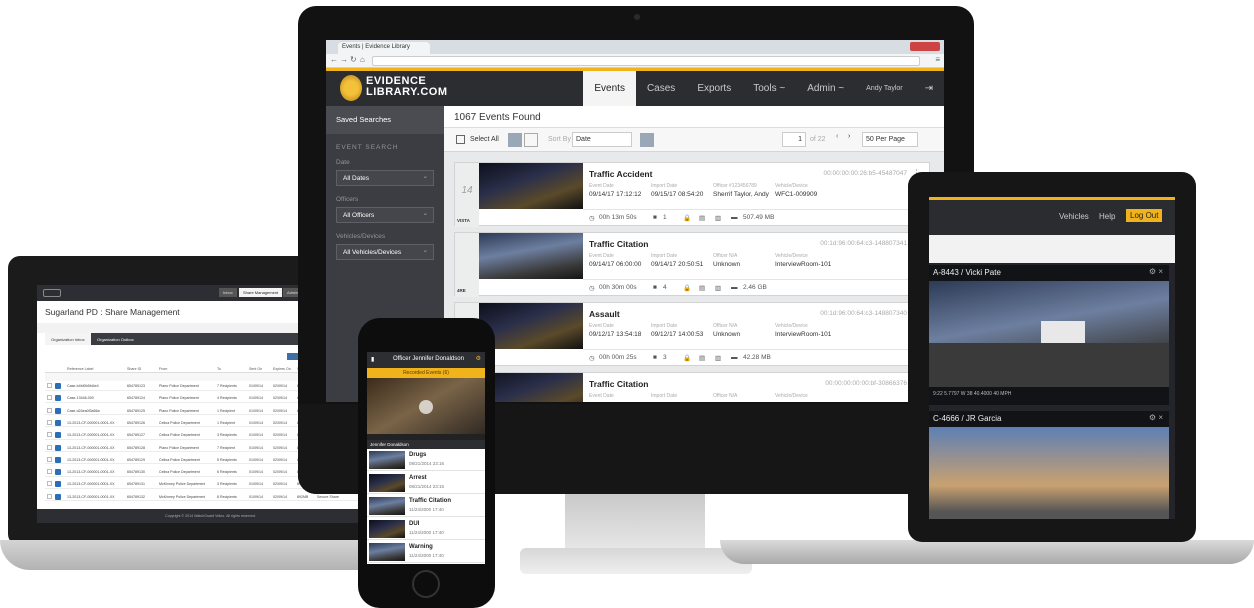 The image size is (1254, 608). I want to click on tab-org-inbox: Organization Inbox, so click(68, 339).